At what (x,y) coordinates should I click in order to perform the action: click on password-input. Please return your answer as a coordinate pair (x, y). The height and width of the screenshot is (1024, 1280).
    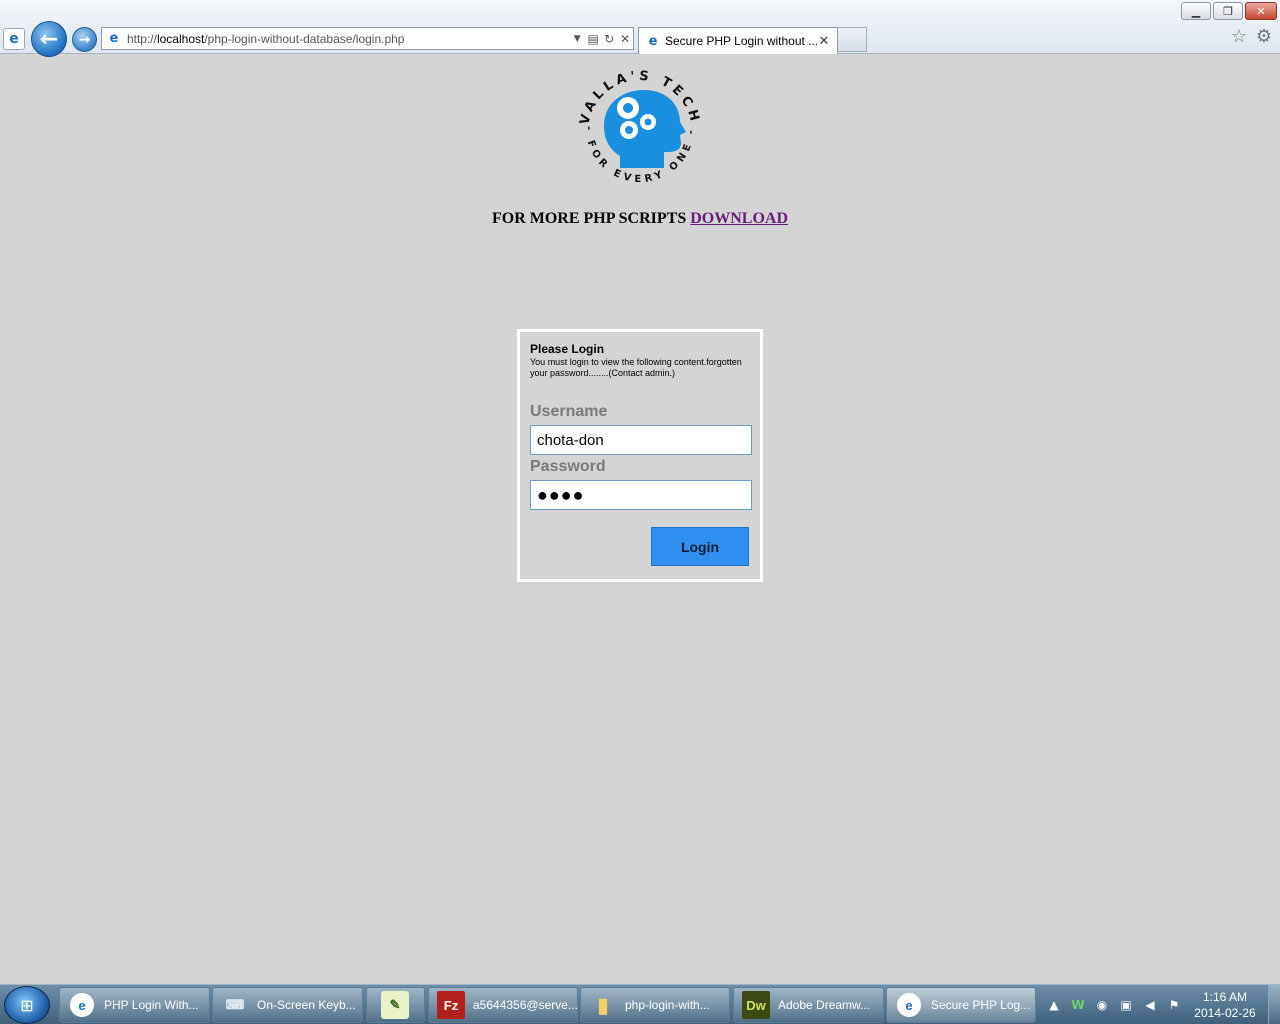
    Looking at the image, I should click on (641, 495).